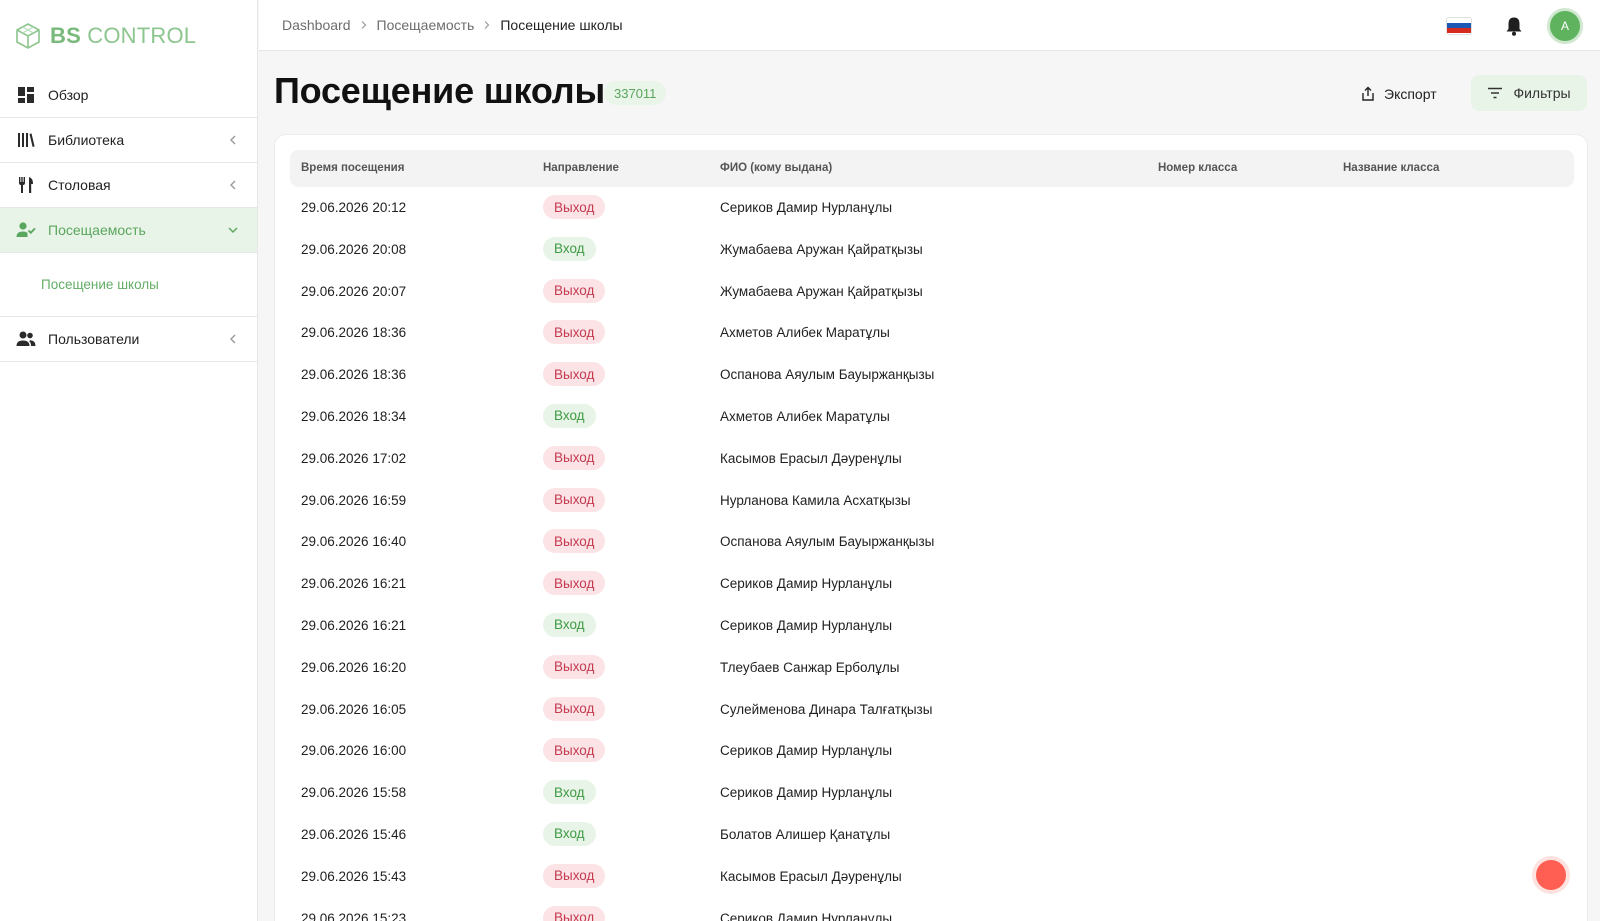 Image resolution: width=1600 pixels, height=921 pixels. What do you see at coordinates (354, 667) in the screenshot?
I see `cell-time: 29.06.2026 16:20` at bounding box center [354, 667].